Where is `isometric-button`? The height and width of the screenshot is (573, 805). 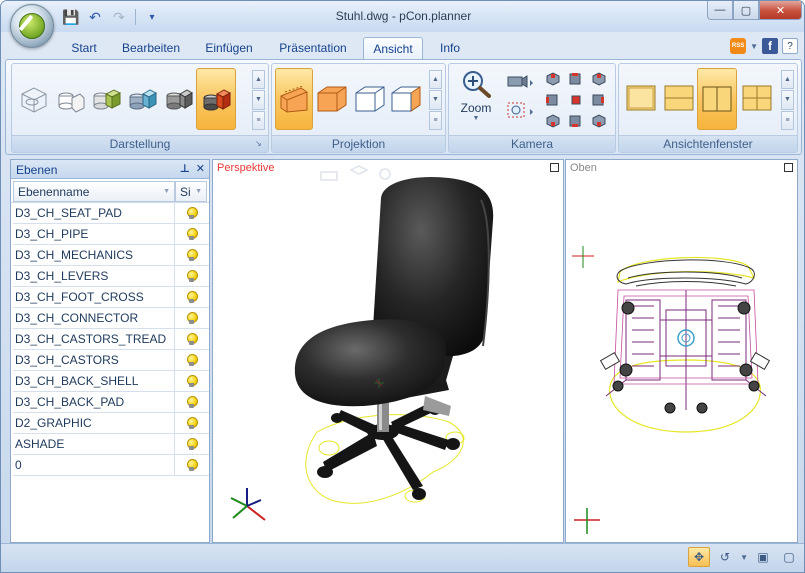
isometric-button is located at coordinates (406, 98).